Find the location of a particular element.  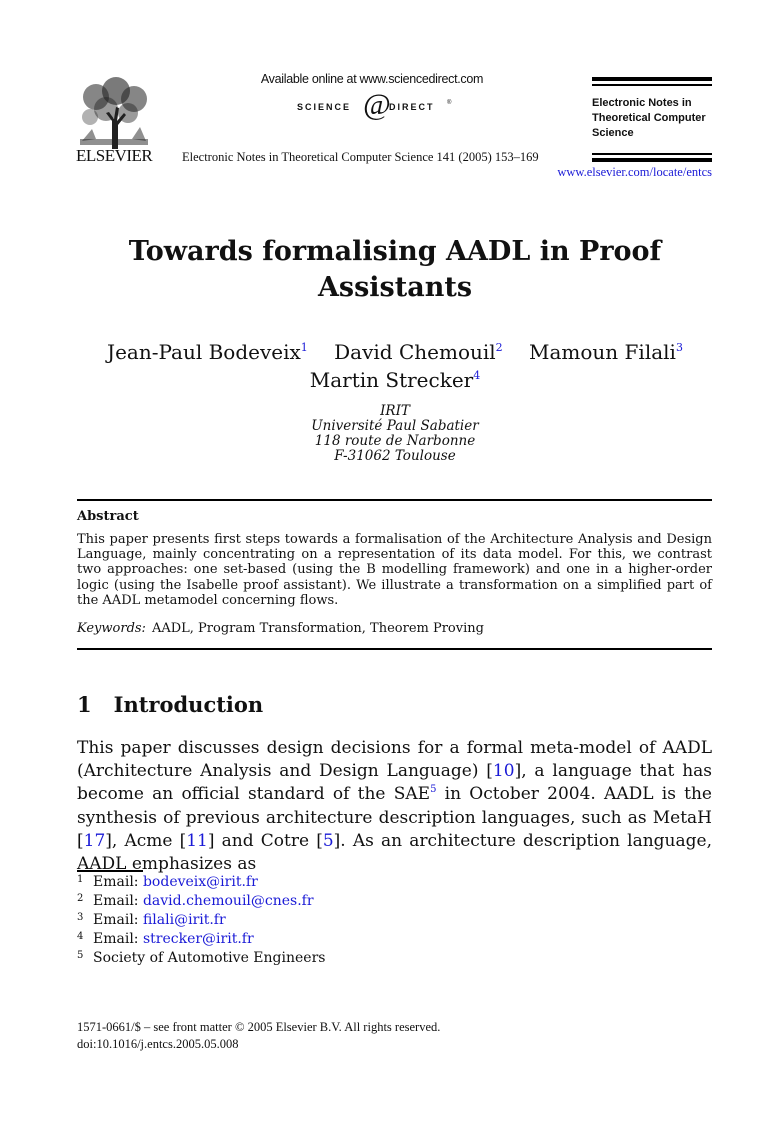

sd-logo-right: DIRECT is located at coordinates (412, 107).